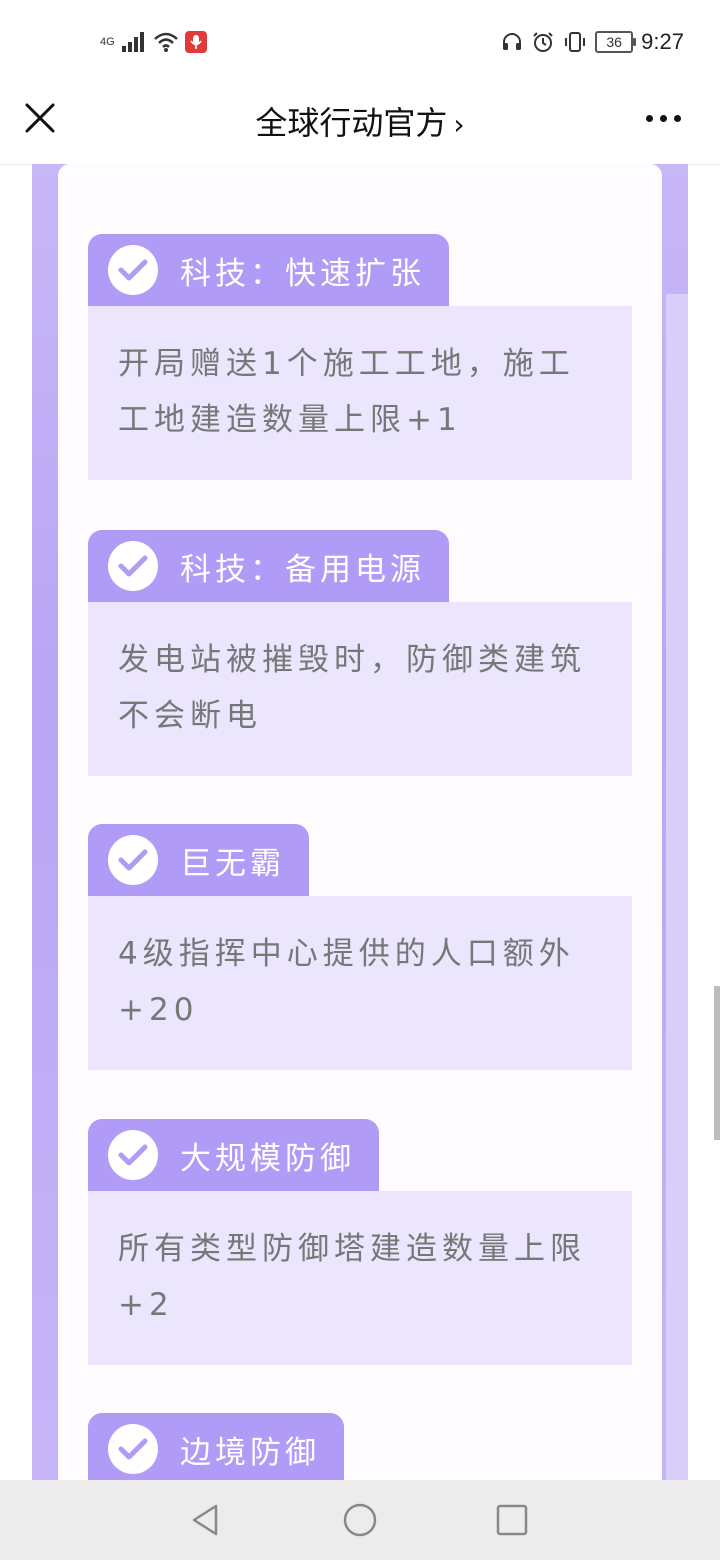 The width and height of the screenshot is (720, 1560). What do you see at coordinates (195, 42) in the screenshot?
I see `mic-recording-icon` at bounding box center [195, 42].